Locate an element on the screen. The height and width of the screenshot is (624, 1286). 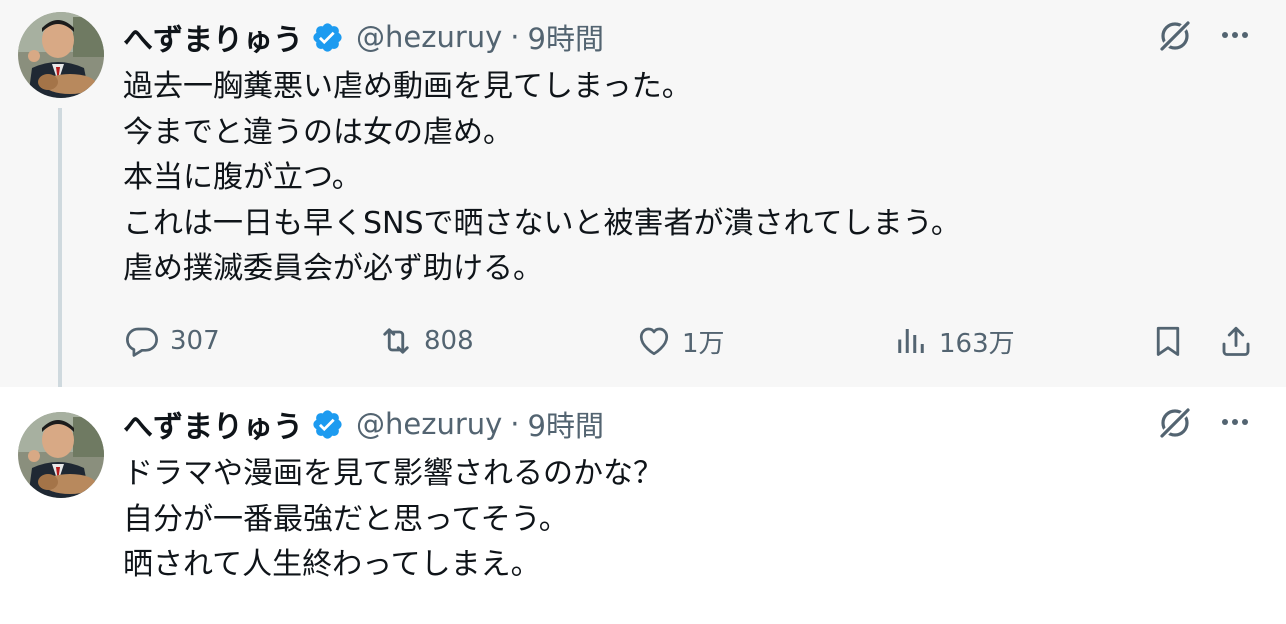
repost-icon is located at coordinates (396, 341).